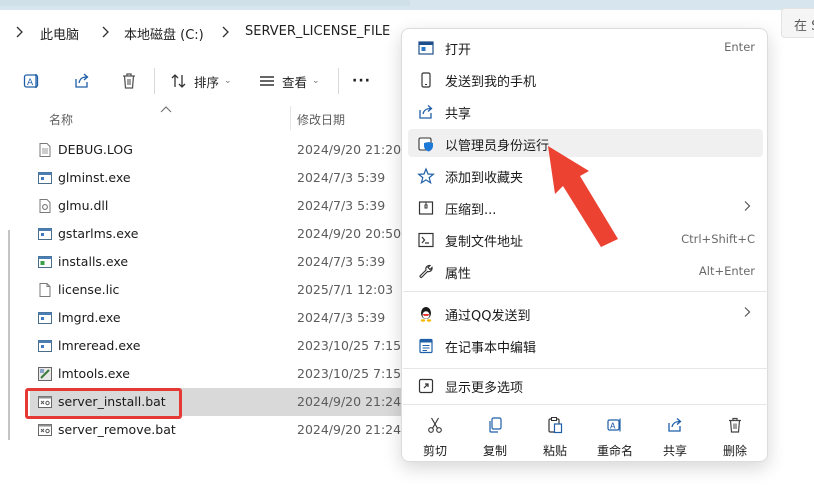 Image resolution: width=814 pixels, height=490 pixels. Describe the element at coordinates (426, 80) in the screenshot. I see `phone-icon` at that location.